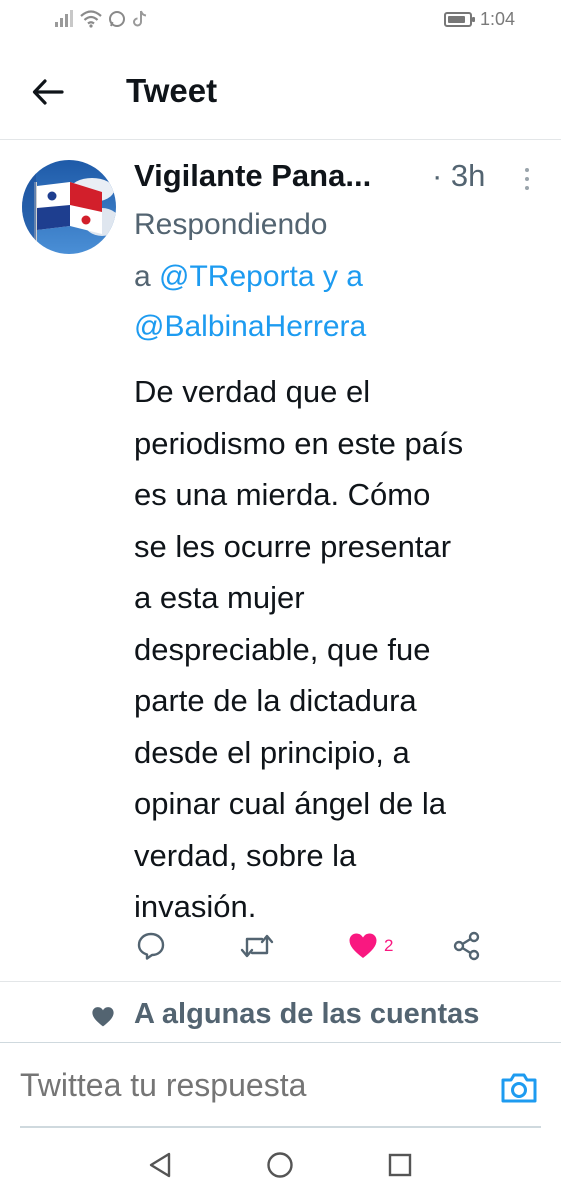 The height and width of the screenshot is (1200, 561). What do you see at coordinates (237, 276) in the screenshot?
I see `mention-treporta: @TReporta` at bounding box center [237, 276].